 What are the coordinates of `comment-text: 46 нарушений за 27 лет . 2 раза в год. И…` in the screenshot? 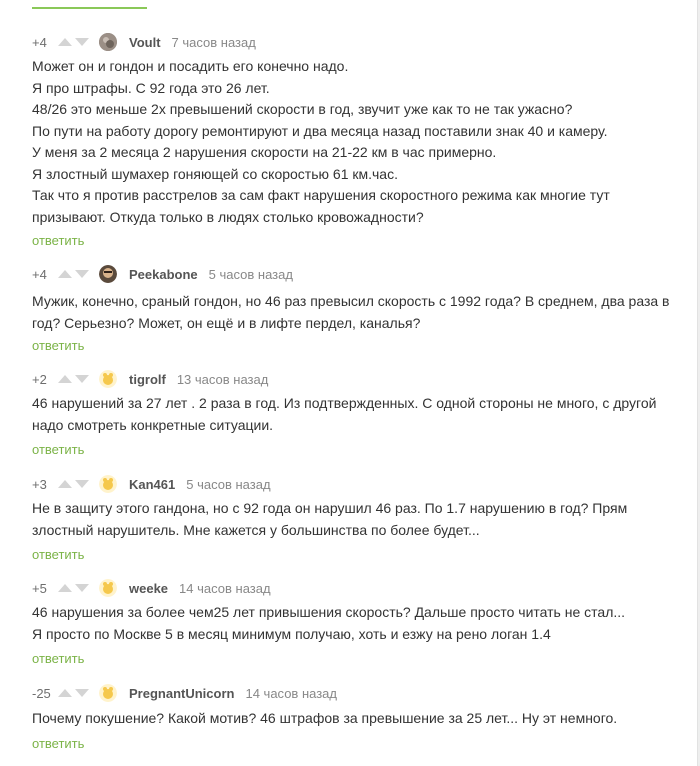 It's located at (357, 414).